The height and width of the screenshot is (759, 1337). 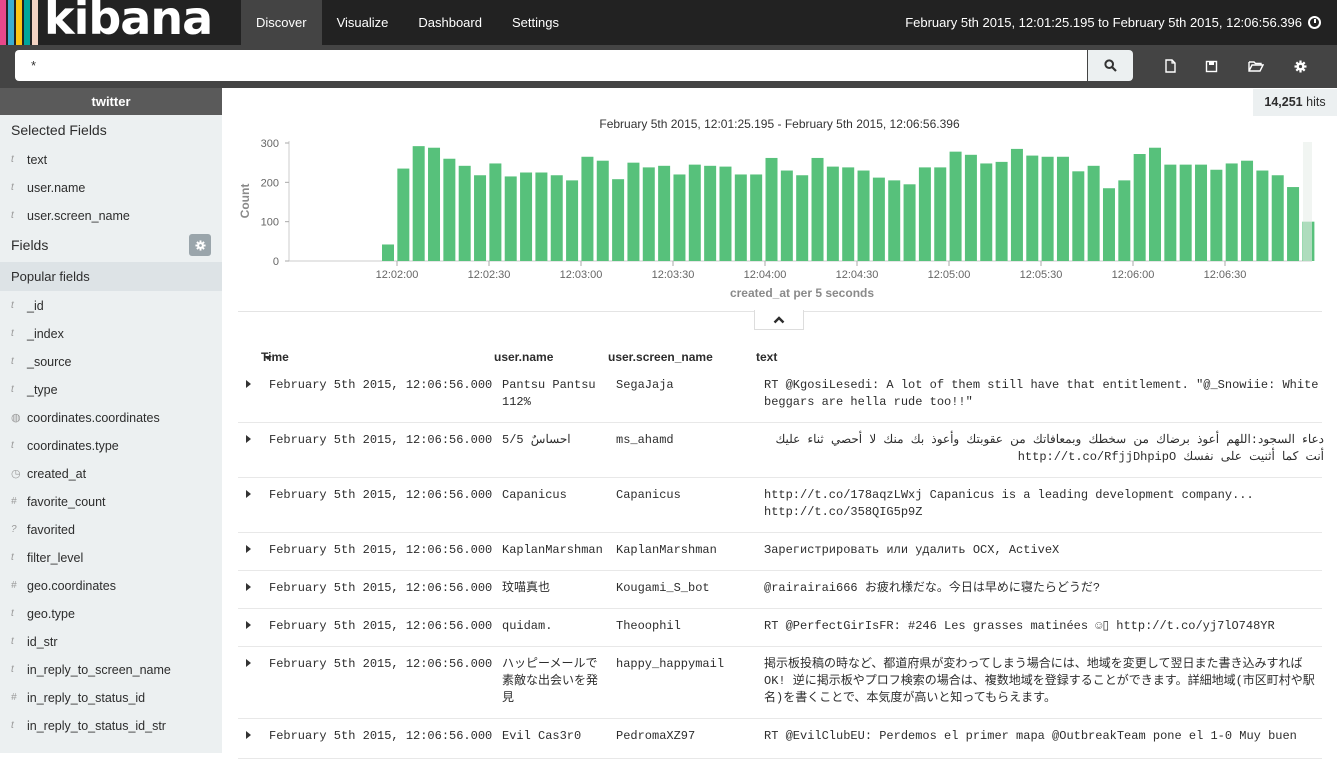 What do you see at coordinates (281, 22) in the screenshot?
I see `tab-discover: Discover` at bounding box center [281, 22].